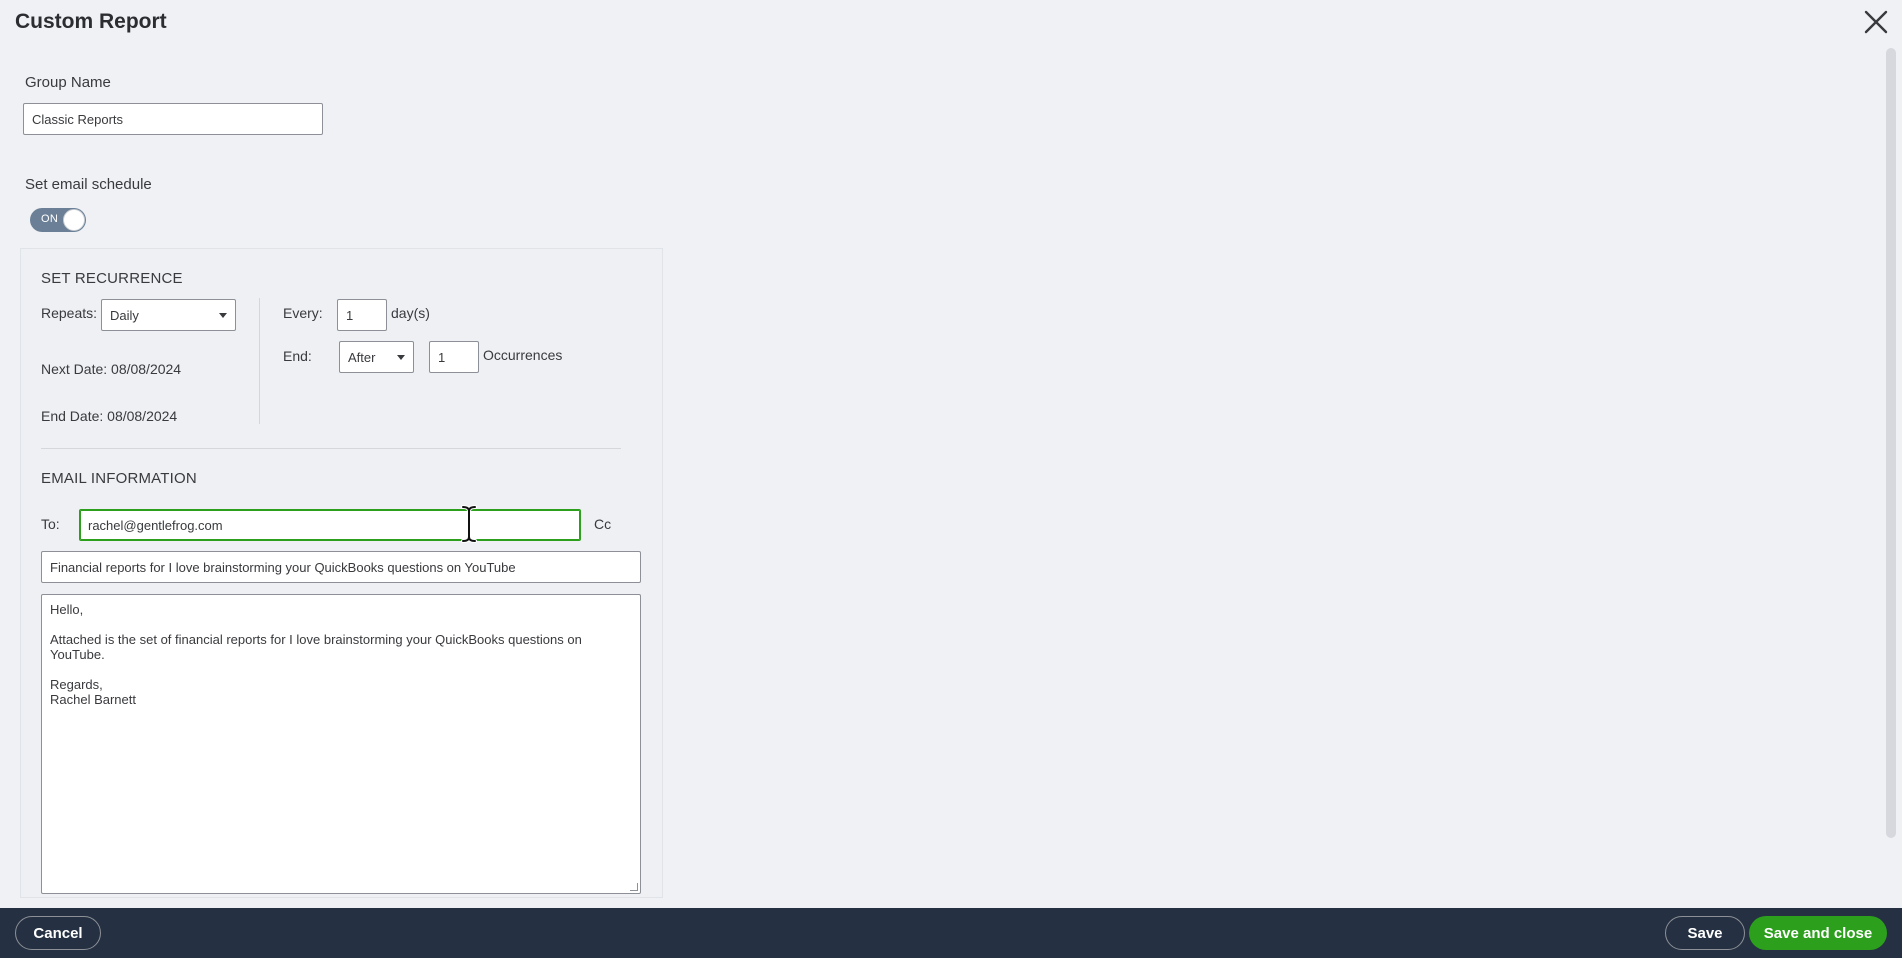 This screenshot has height=958, width=1902. I want to click on scrollbar, so click(1891, 443).